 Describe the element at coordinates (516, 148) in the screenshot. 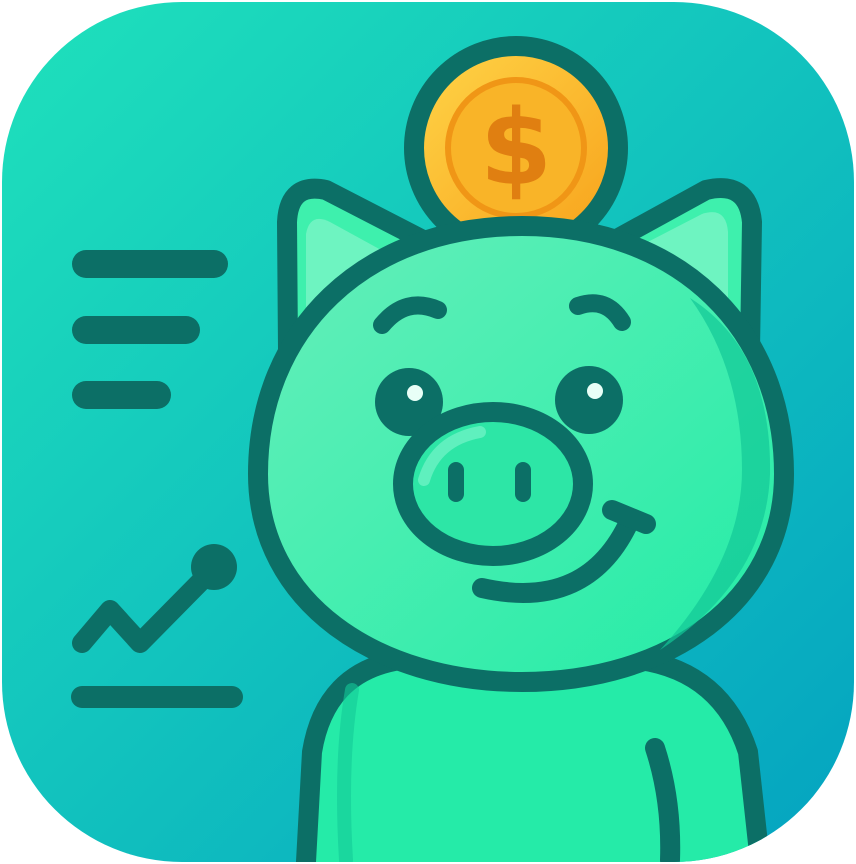

I see `coin-dollar-symbol: $` at that location.